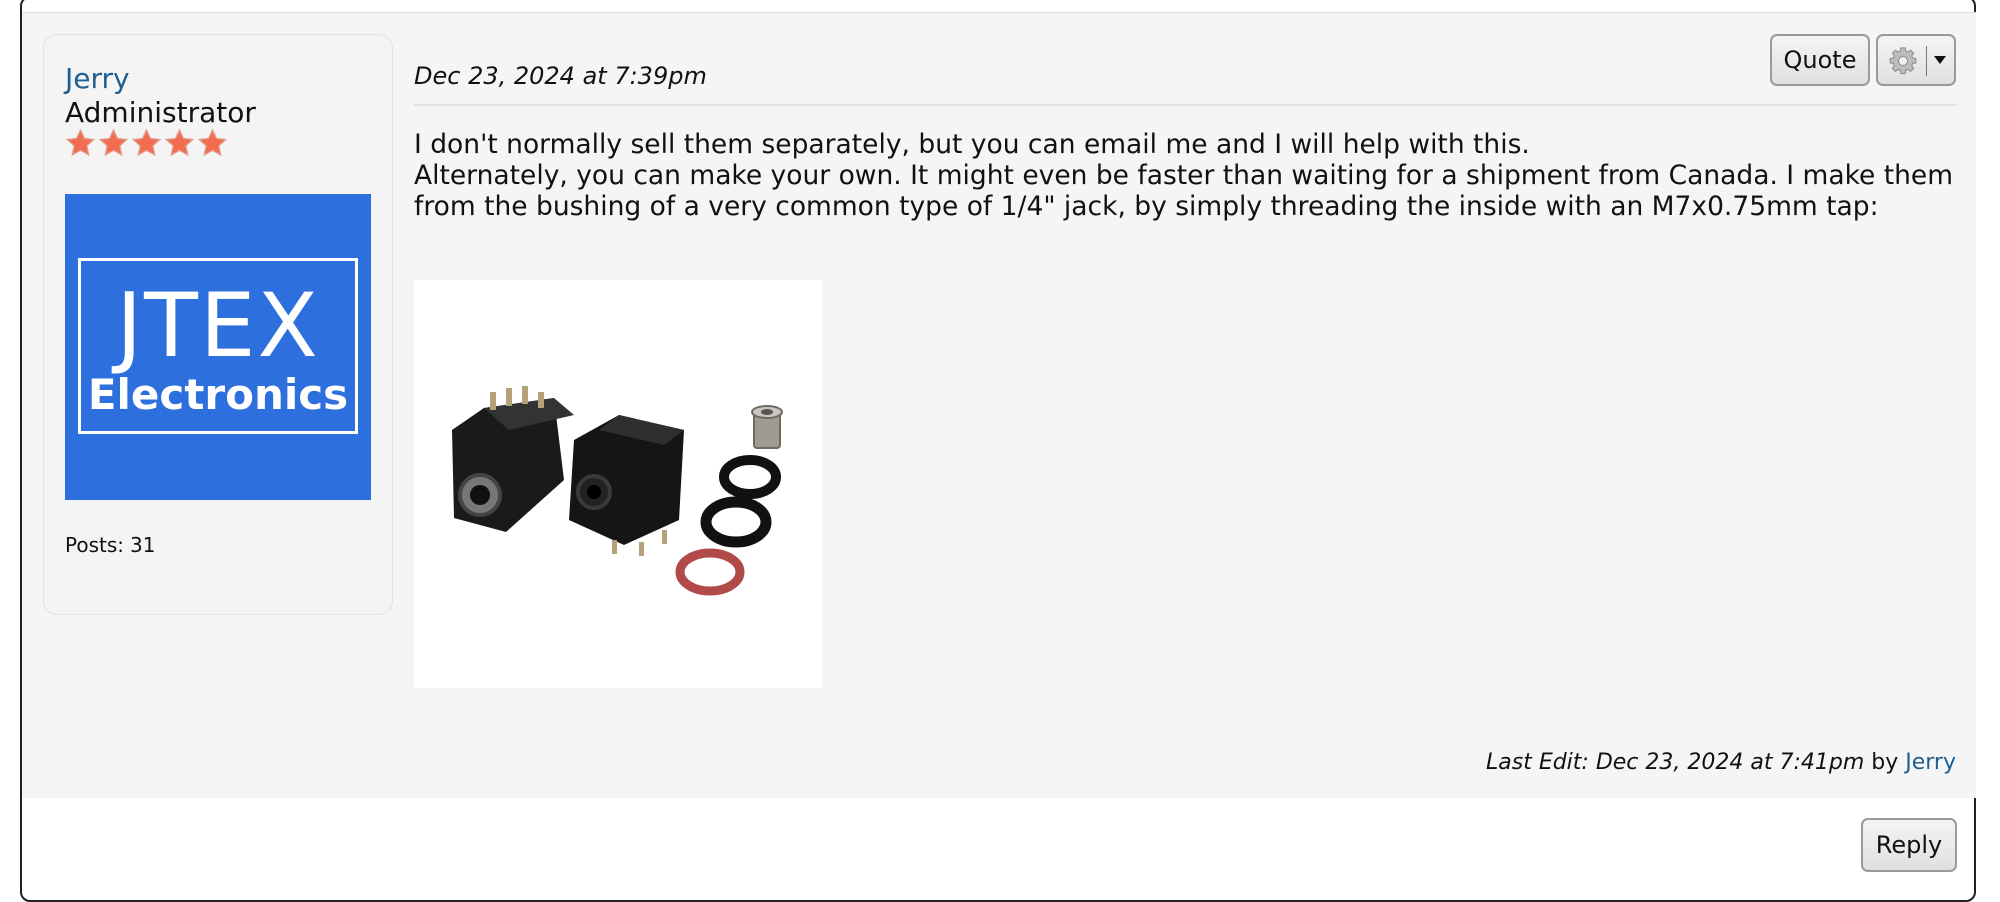  What do you see at coordinates (95, 545) in the screenshot?
I see `posts-label: Posts:` at bounding box center [95, 545].